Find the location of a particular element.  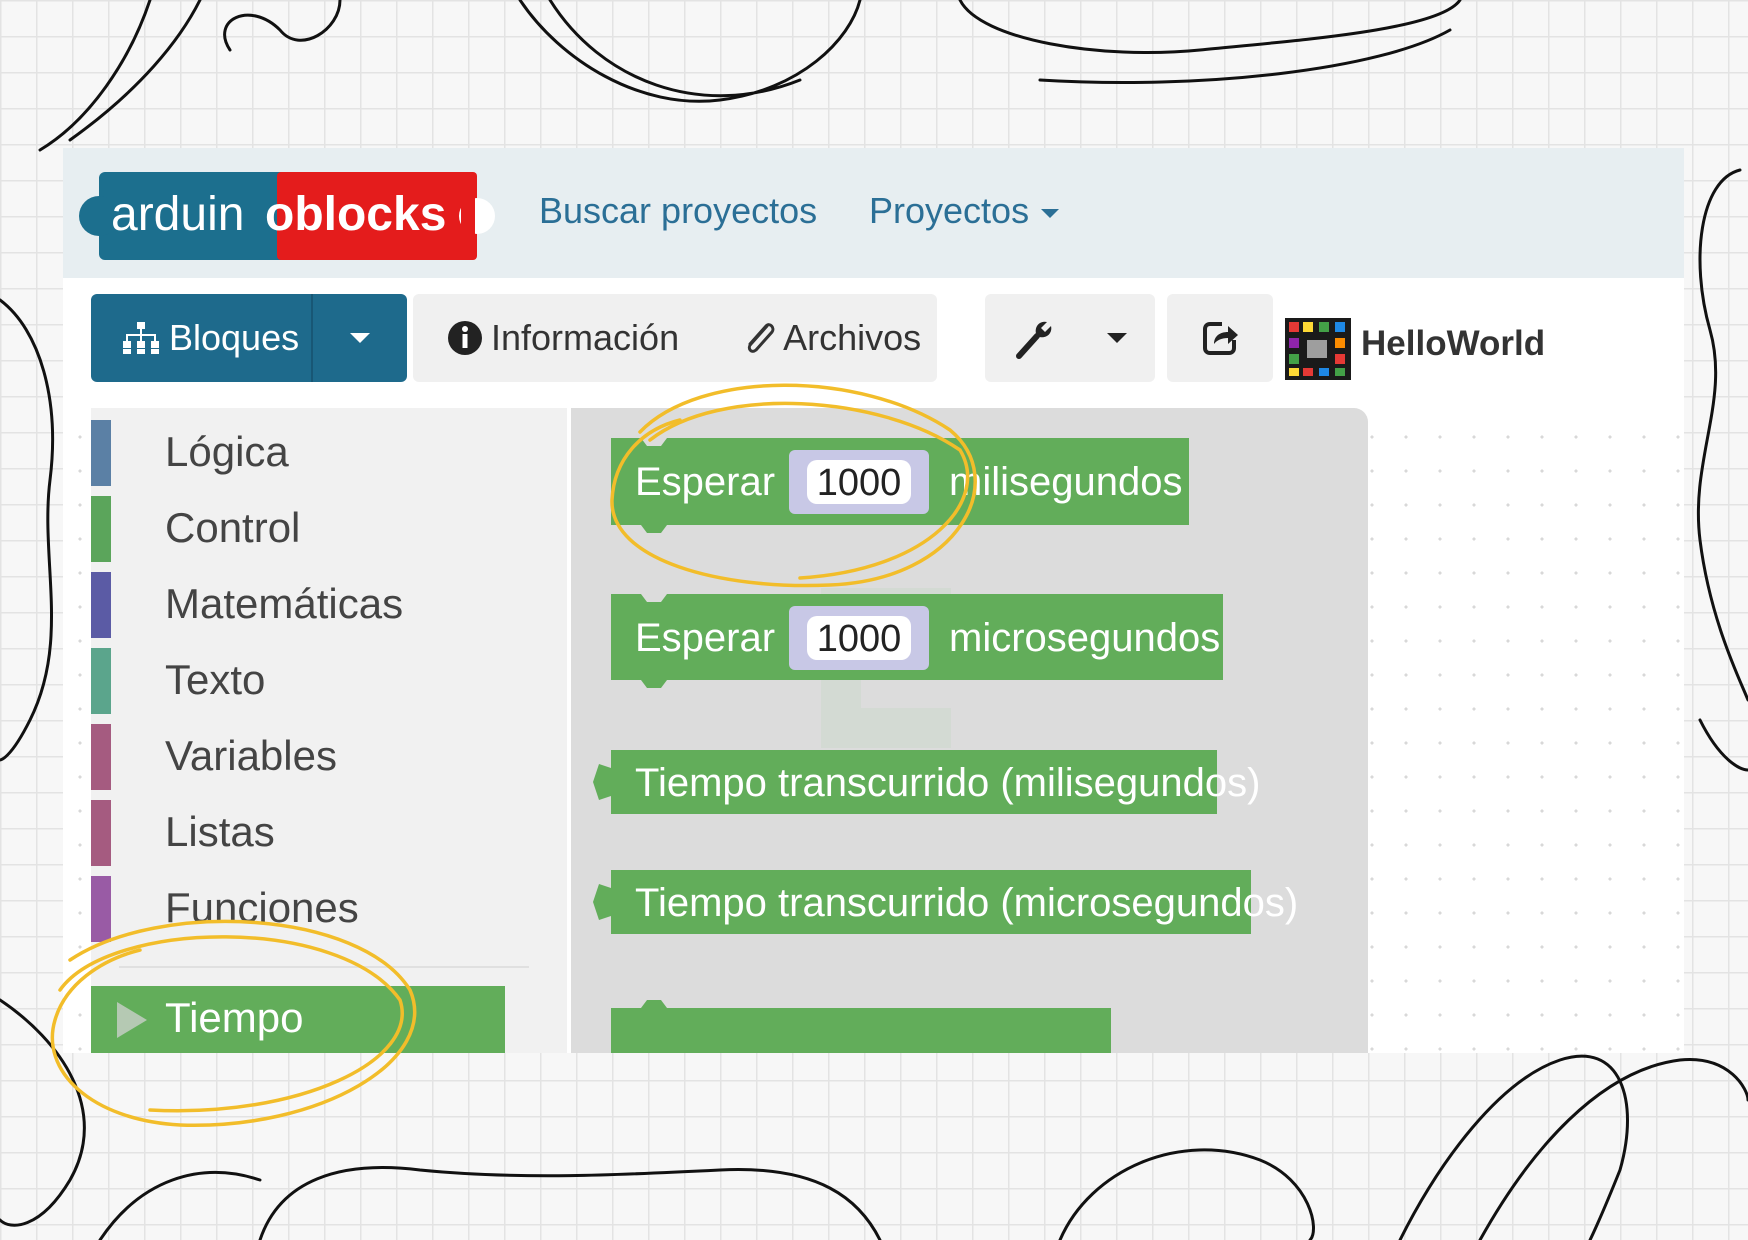

bloques-label: Bloques is located at coordinates (234, 337).